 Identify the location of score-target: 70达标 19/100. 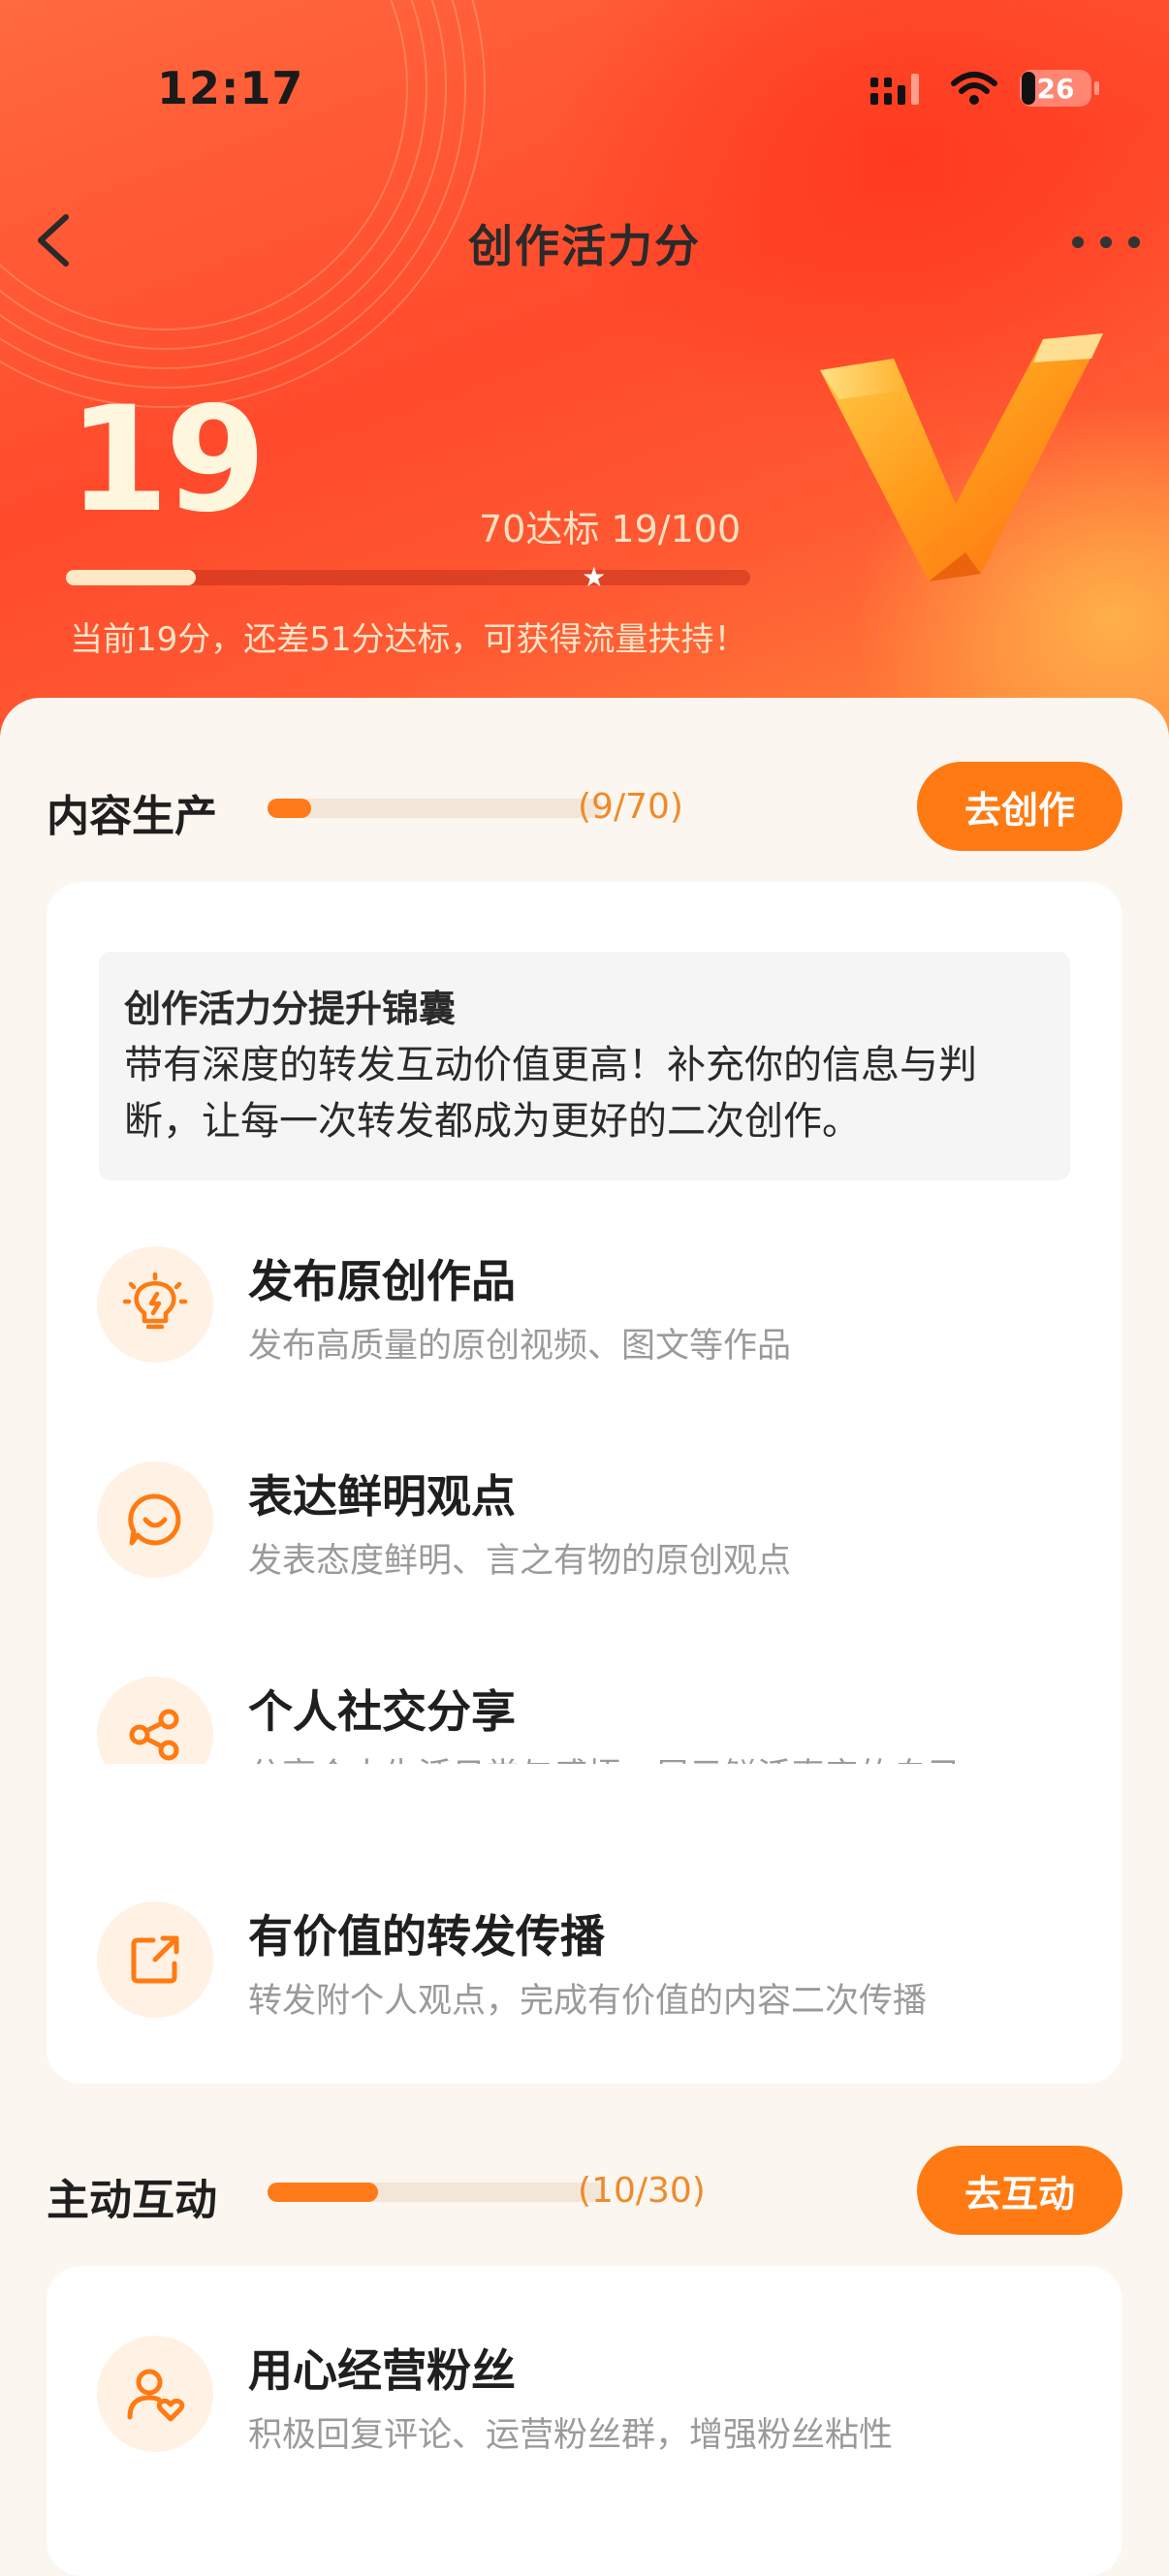
(610, 529).